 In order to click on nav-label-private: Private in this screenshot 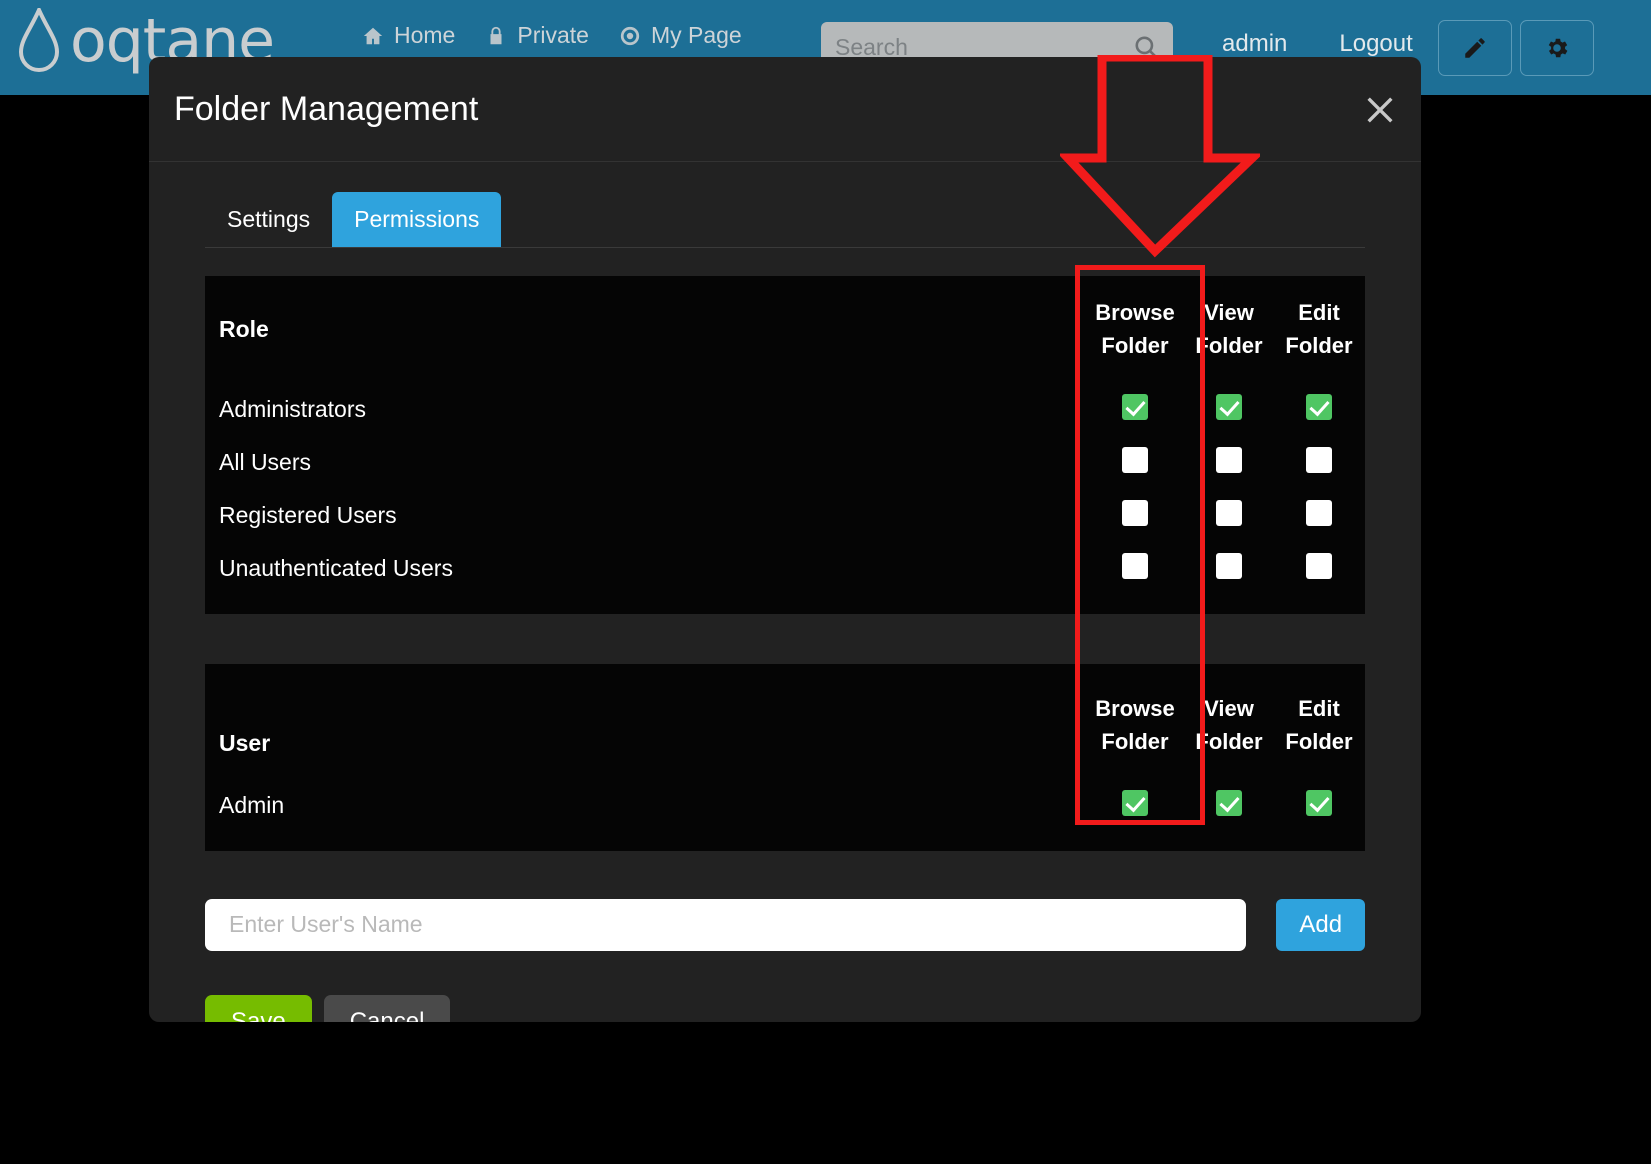, I will do `click(553, 35)`.